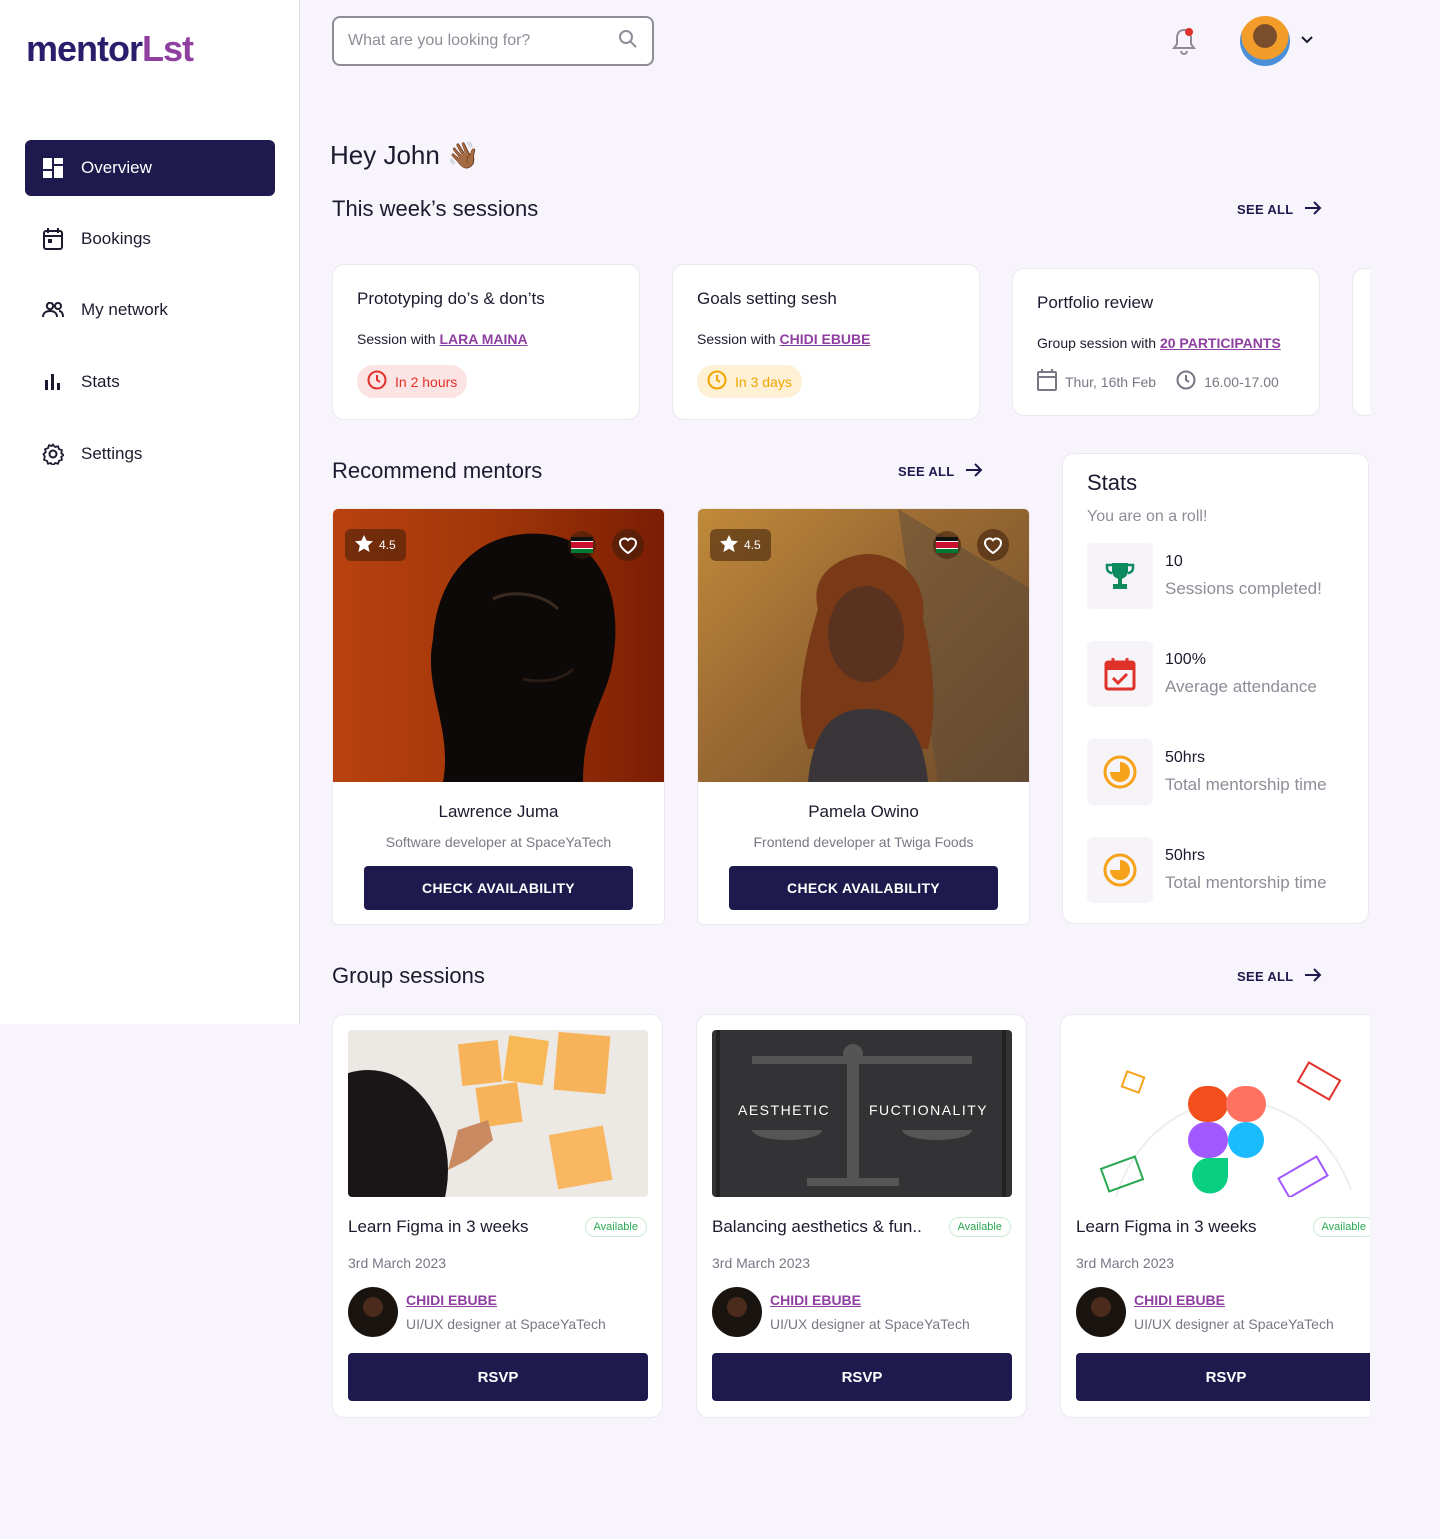  What do you see at coordinates (1120, 674) in the screenshot?
I see `calendar-check-icon` at bounding box center [1120, 674].